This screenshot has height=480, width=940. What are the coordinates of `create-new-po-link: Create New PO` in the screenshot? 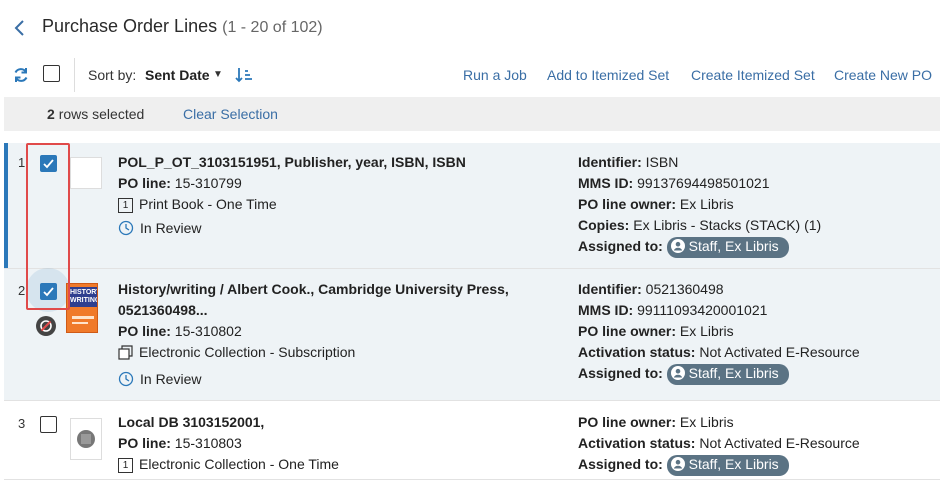 It's located at (883, 75).